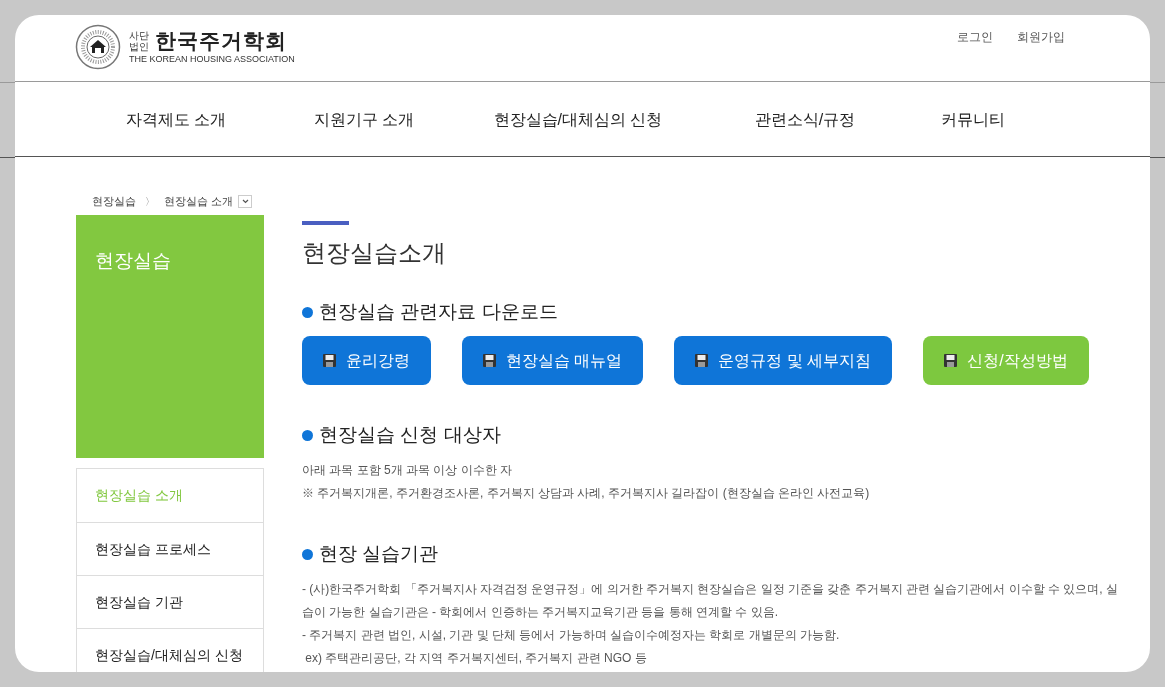  I want to click on body-text: ※ 주거복지개론, 주거환경조사론, 주거복지 상담과 사례, 주거복지사 길라잡이 (현장실습 온라인 사전교육), so click(586, 493).